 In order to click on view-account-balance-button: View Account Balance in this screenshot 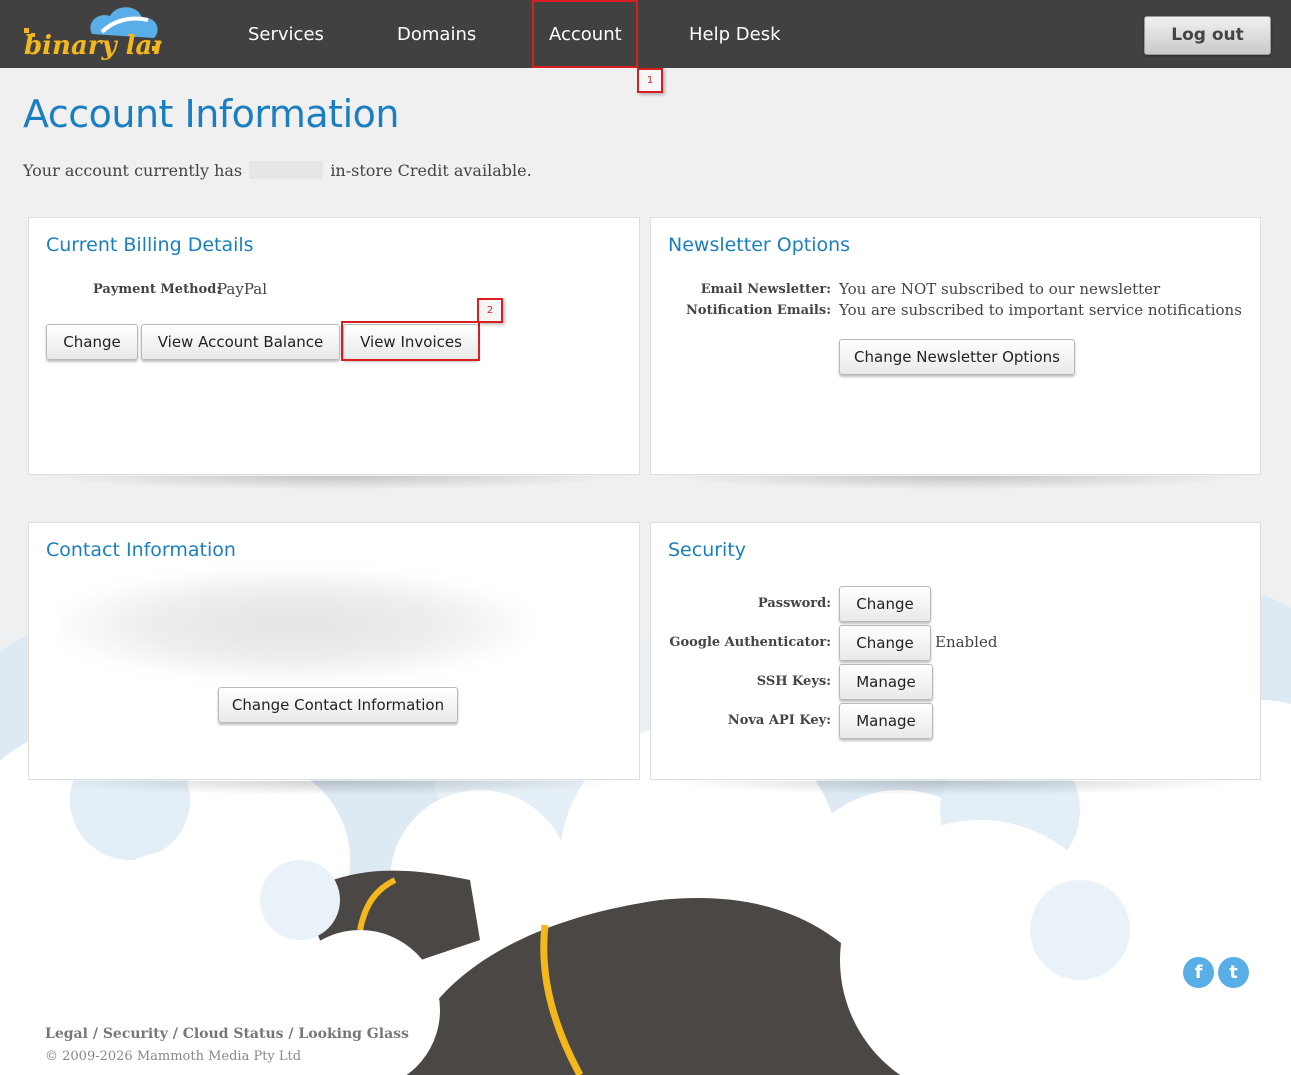, I will do `click(240, 342)`.